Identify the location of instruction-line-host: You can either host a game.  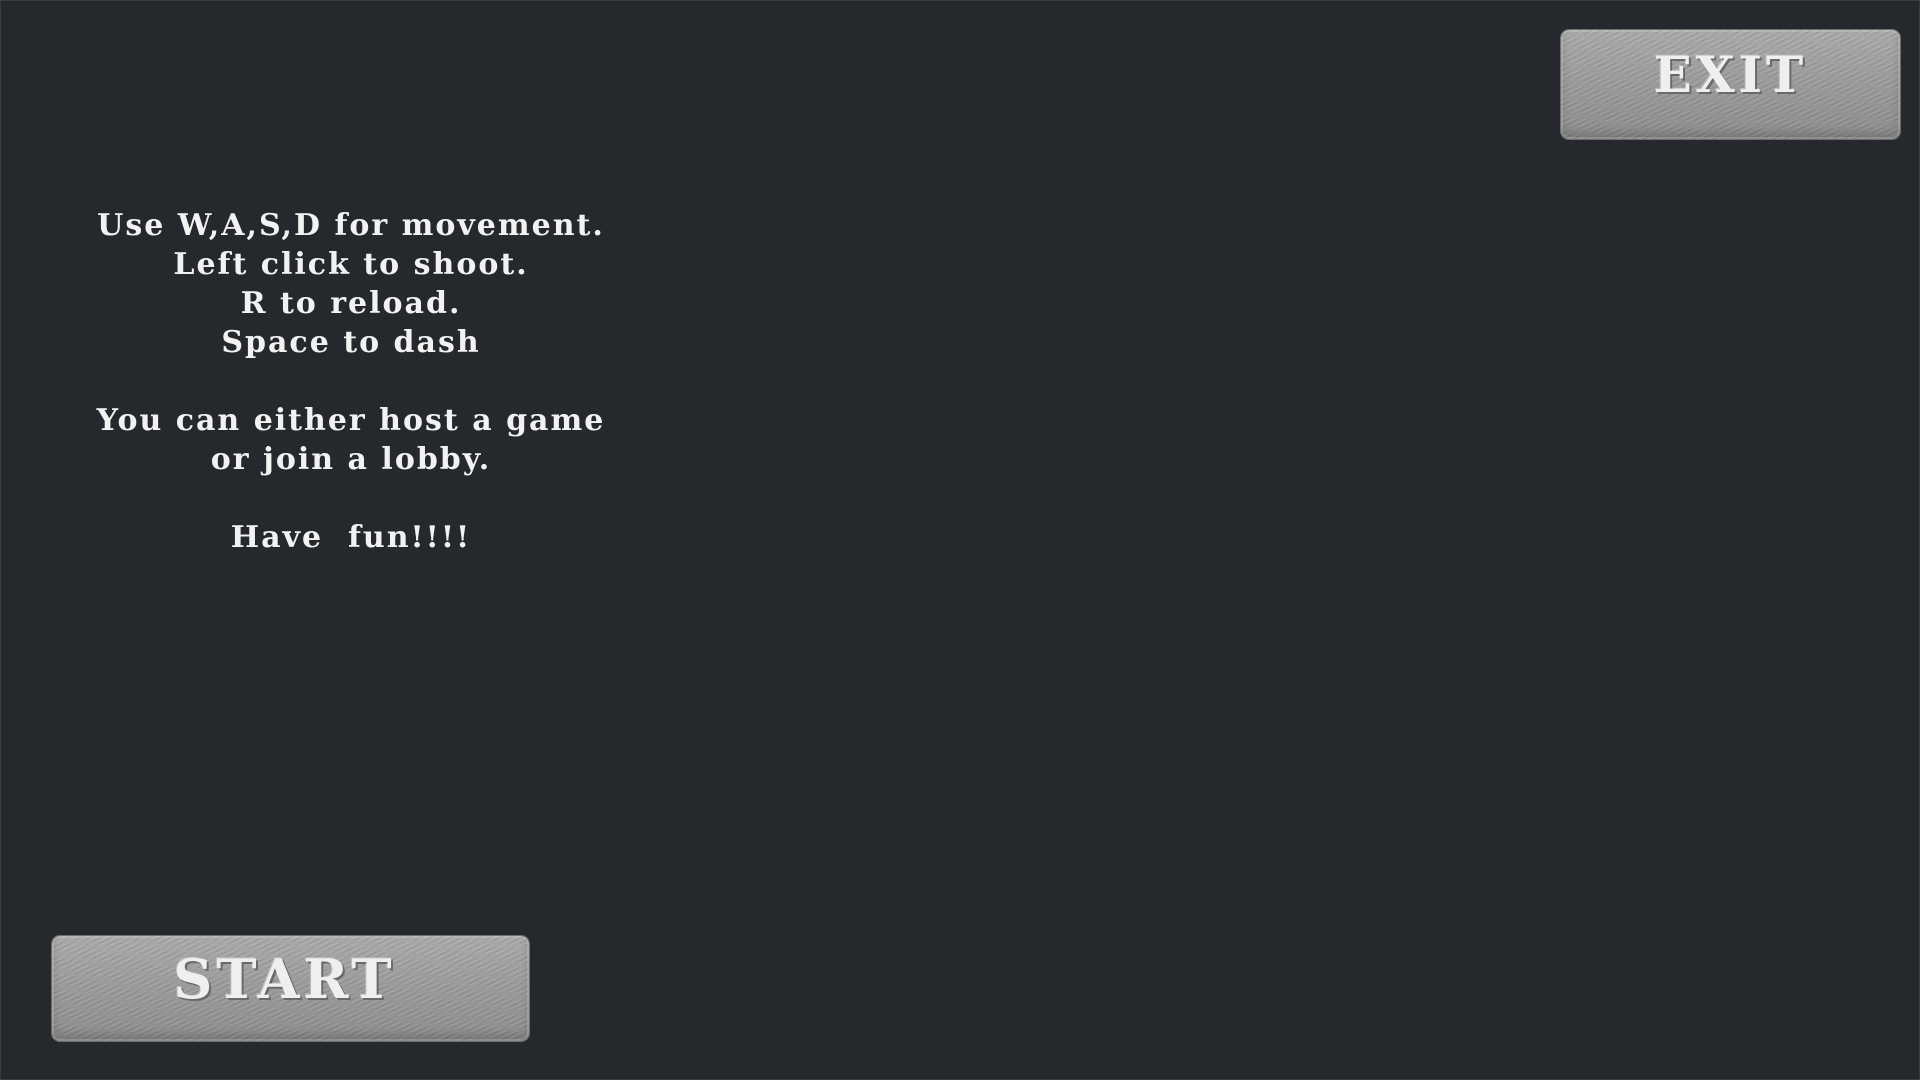
(351, 420).